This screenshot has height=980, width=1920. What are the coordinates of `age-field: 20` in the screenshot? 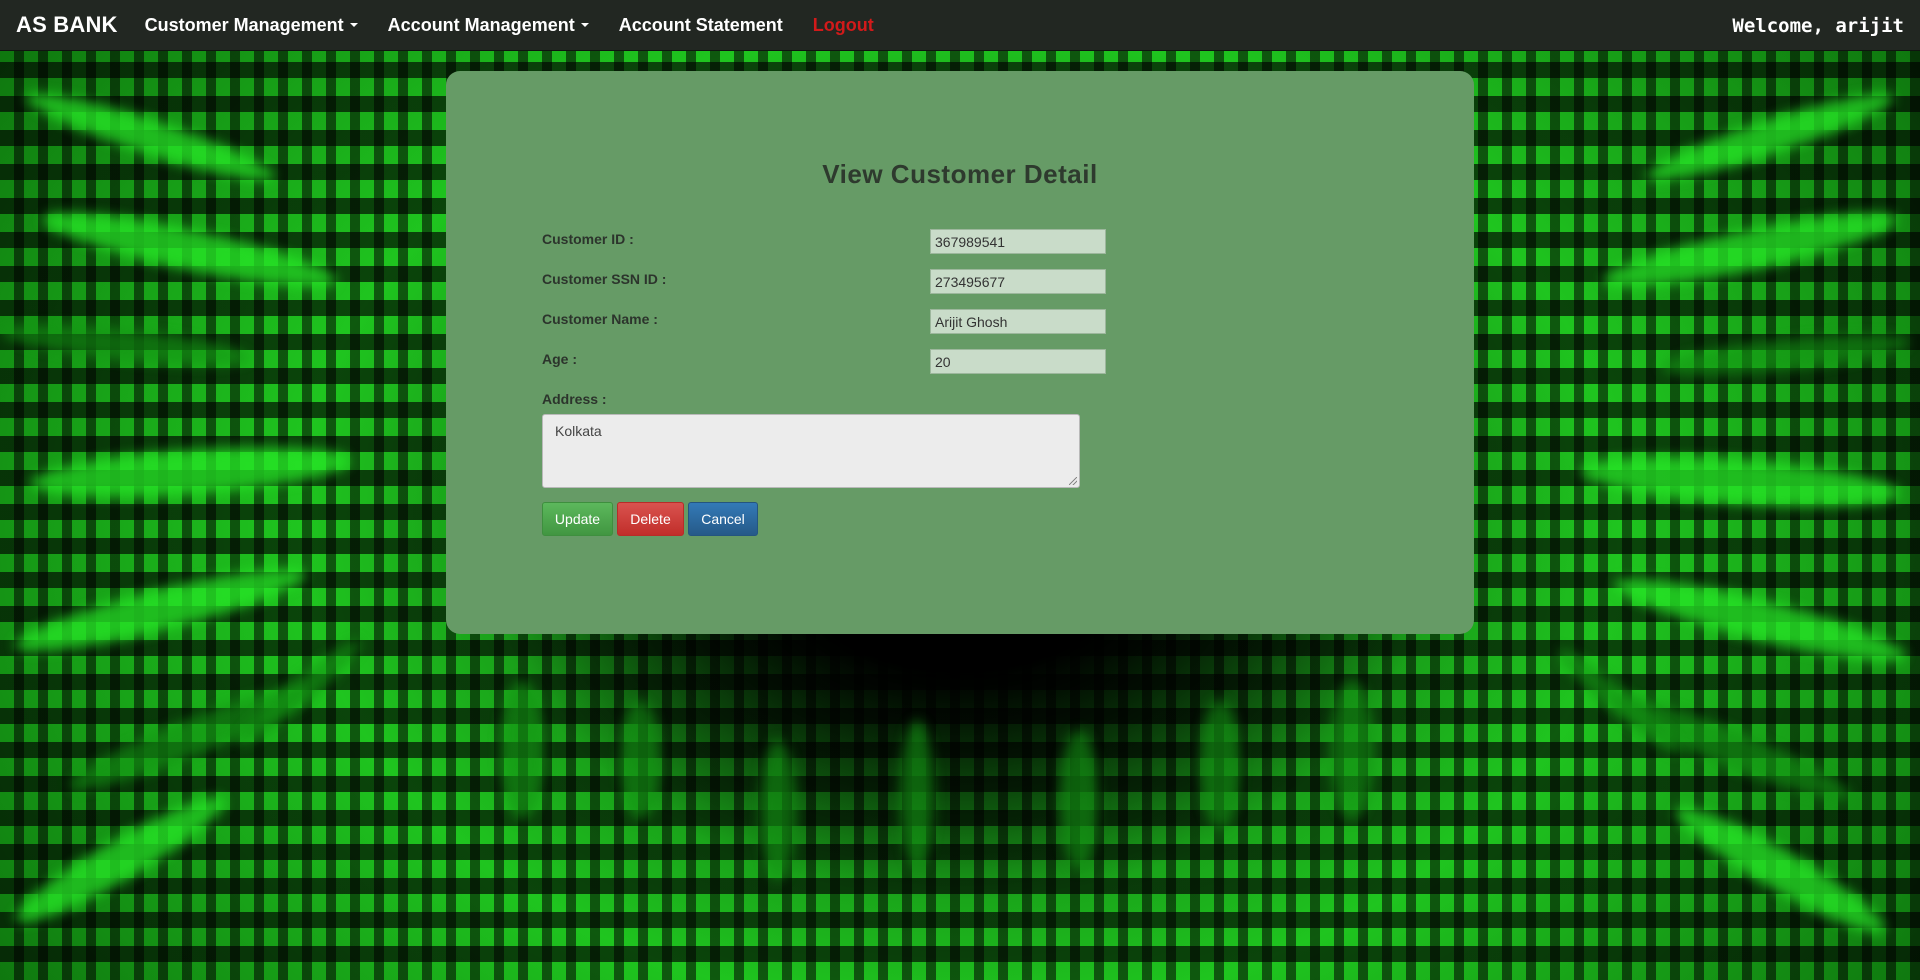 It's located at (1018, 361).